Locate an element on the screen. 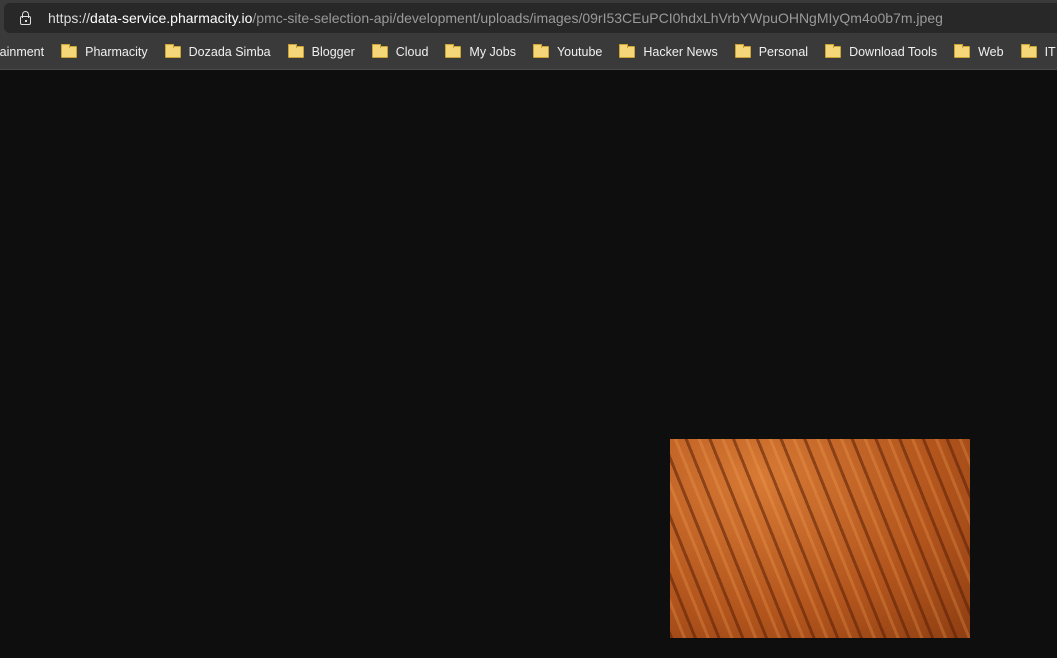  bookmark-label: My Jobs is located at coordinates (492, 52).